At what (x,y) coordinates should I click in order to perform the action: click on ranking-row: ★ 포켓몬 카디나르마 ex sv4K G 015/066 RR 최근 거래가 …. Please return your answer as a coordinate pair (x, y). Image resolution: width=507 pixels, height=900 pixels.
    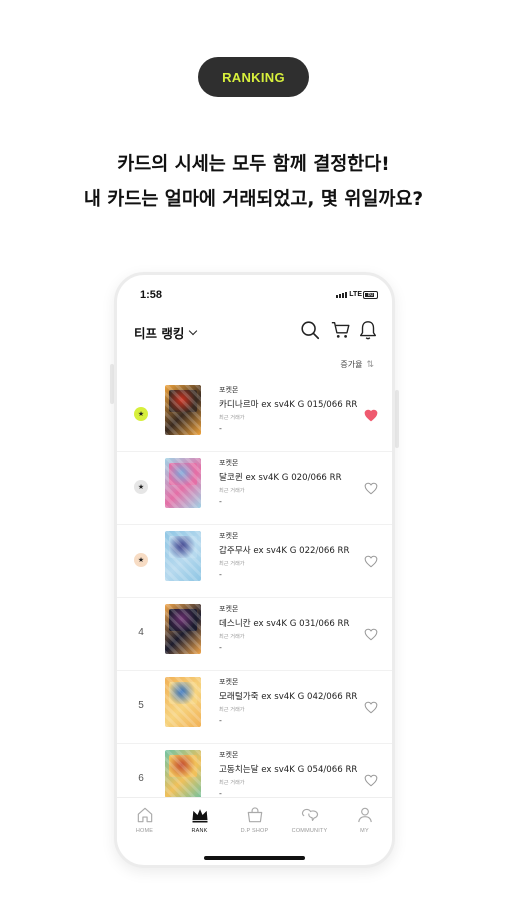
    Looking at the image, I should click on (254, 415).